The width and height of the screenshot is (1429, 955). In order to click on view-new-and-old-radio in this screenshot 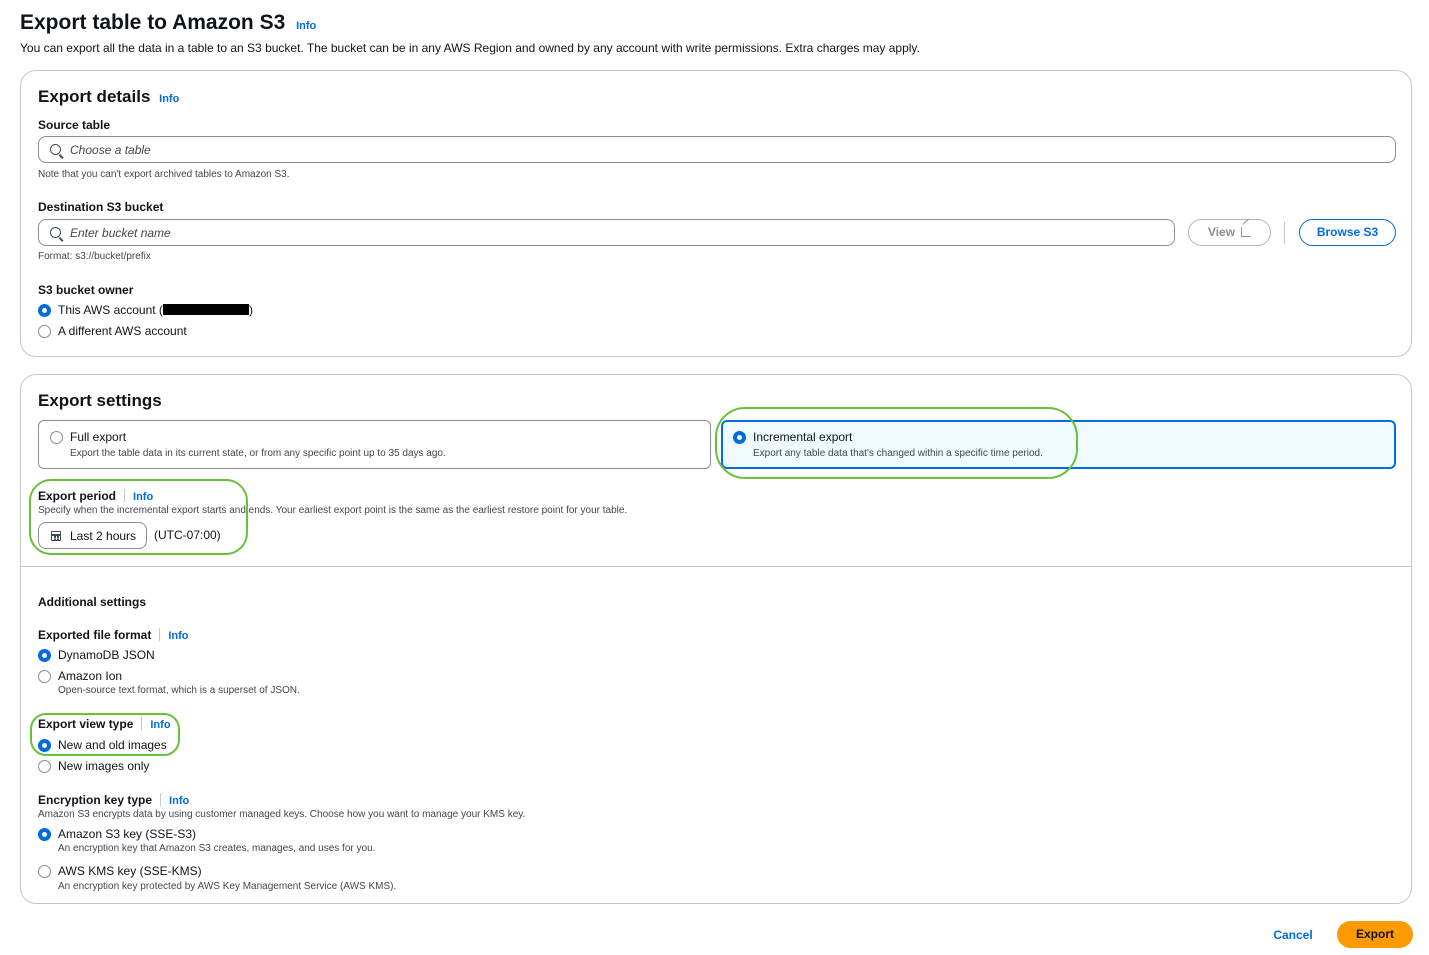, I will do `click(44, 745)`.